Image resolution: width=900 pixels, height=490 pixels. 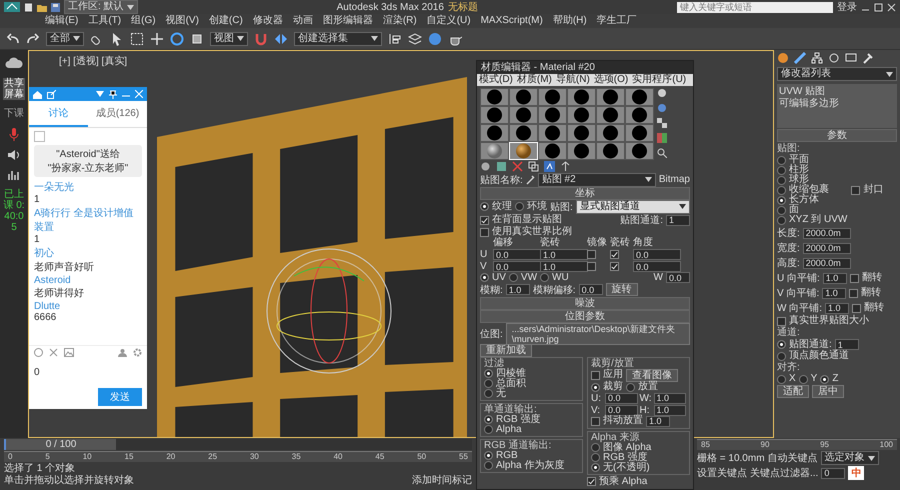 What do you see at coordinates (849, 458) in the screenshot?
I see `key-mode-dropdown: 选定对象` at bounding box center [849, 458].